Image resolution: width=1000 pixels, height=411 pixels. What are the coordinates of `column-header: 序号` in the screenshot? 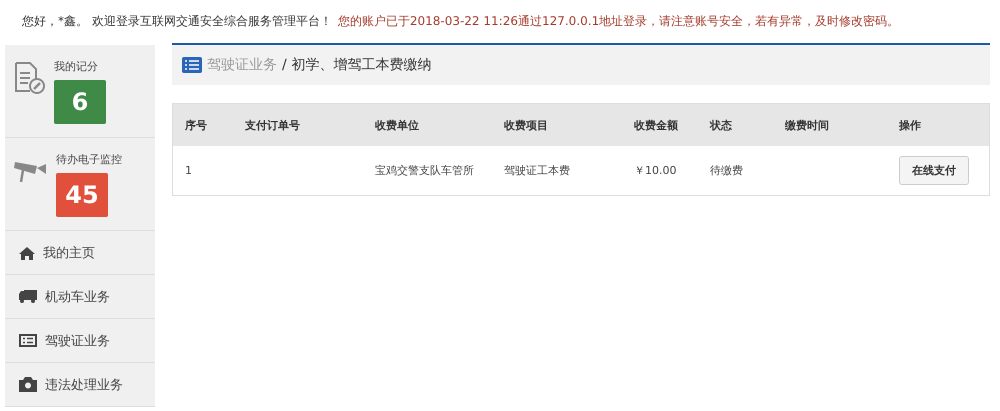 It's located at (196, 125).